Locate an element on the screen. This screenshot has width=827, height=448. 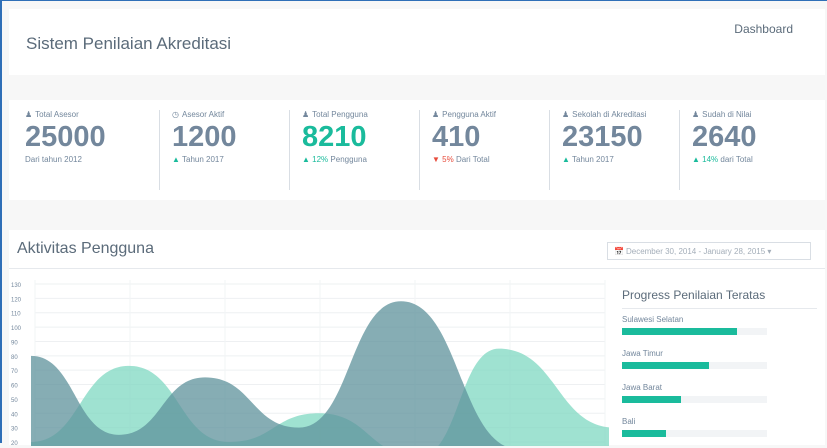
y-tick-label: 40 is located at coordinates (14, 415).